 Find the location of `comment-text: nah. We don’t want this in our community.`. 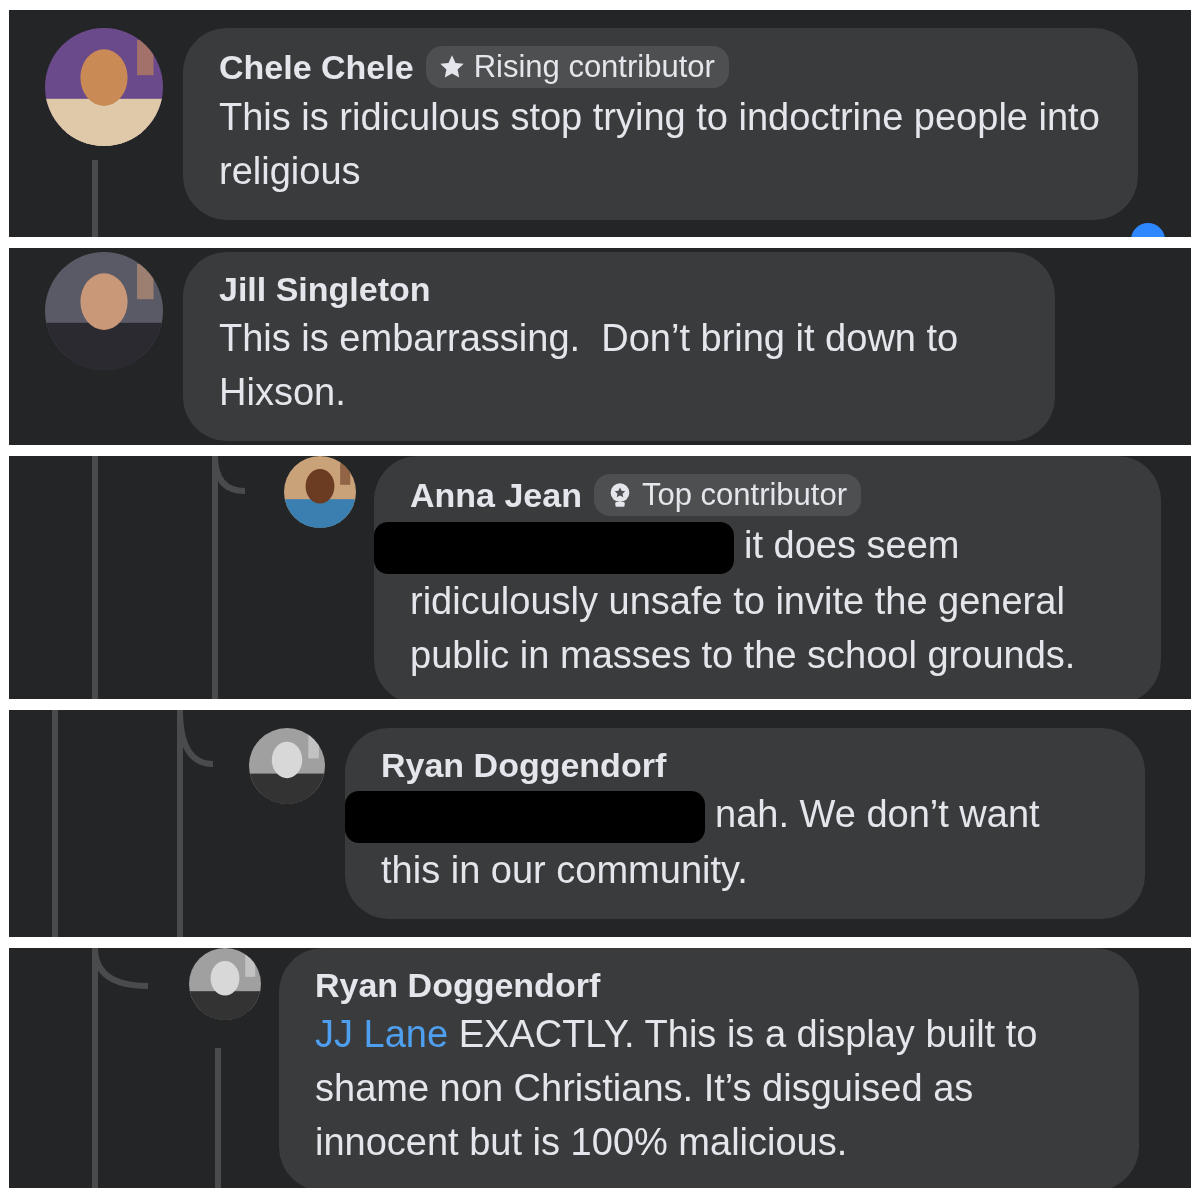

comment-text: nah. We don’t want this in our community. is located at coordinates (745, 842).